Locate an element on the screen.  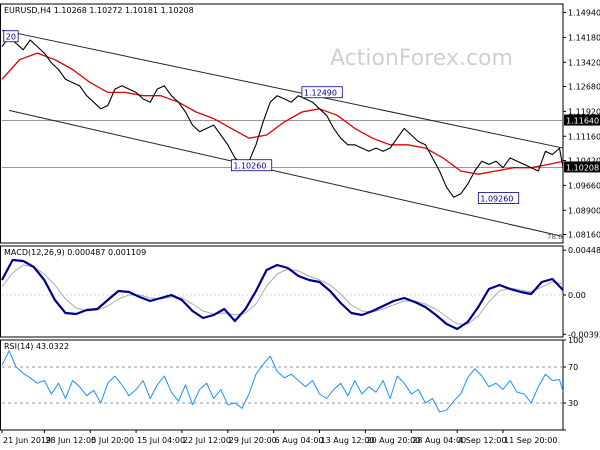
rsi-axis-label: 100 is located at coordinates (575, 340).